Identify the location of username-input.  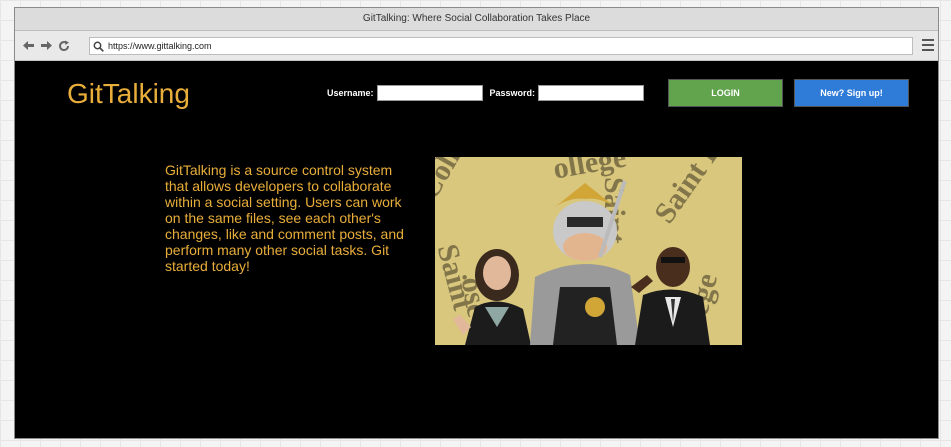
(429, 93).